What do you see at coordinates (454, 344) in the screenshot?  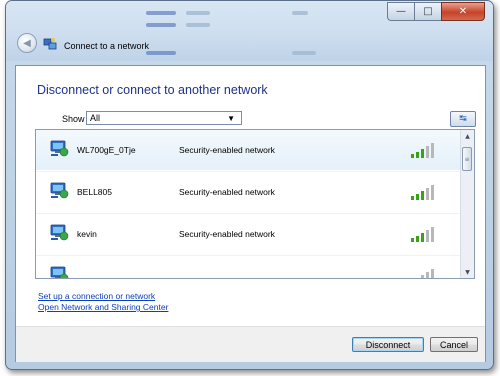 I see `cancel-button: Cancel` at bounding box center [454, 344].